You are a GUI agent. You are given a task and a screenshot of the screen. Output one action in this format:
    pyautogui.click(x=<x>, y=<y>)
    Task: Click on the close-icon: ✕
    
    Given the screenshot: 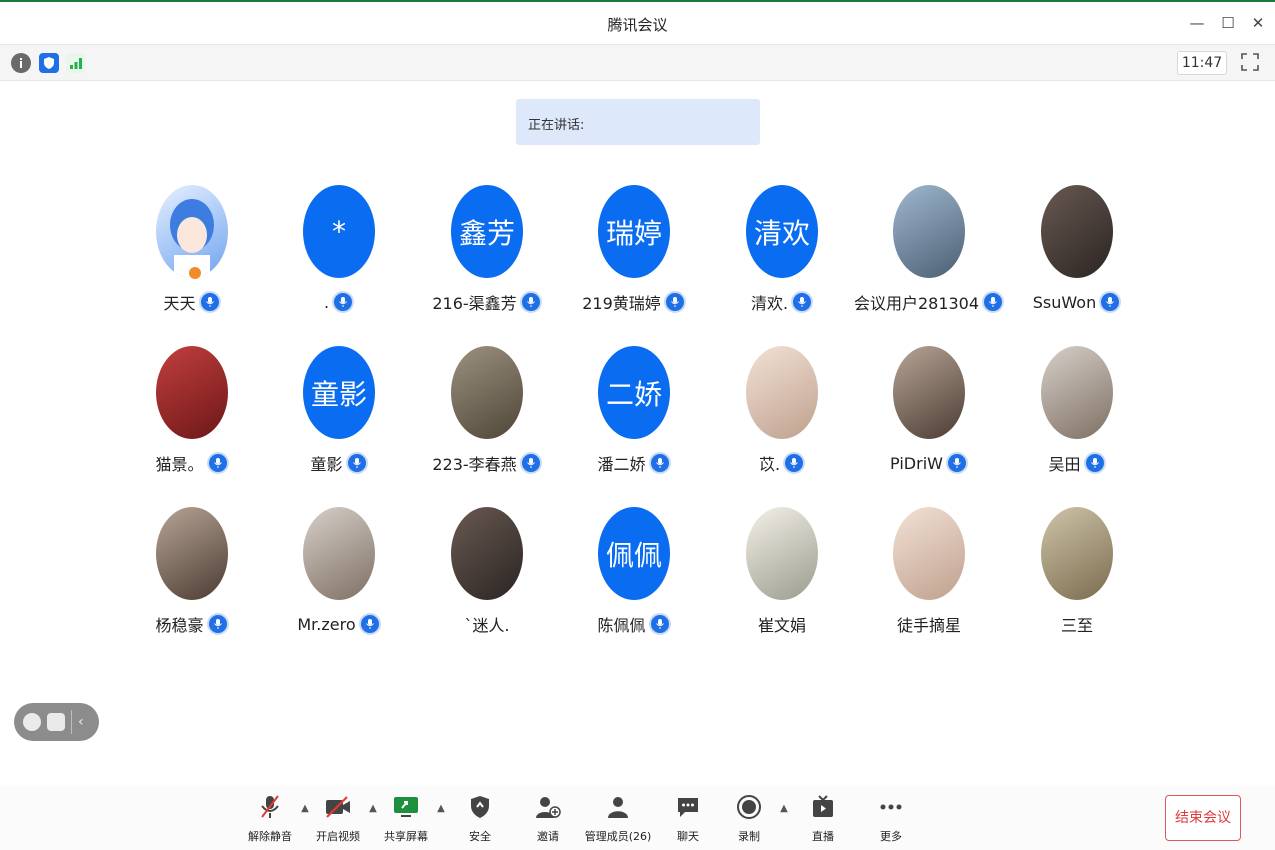 What is the action you would take?
    pyautogui.click(x=1258, y=23)
    